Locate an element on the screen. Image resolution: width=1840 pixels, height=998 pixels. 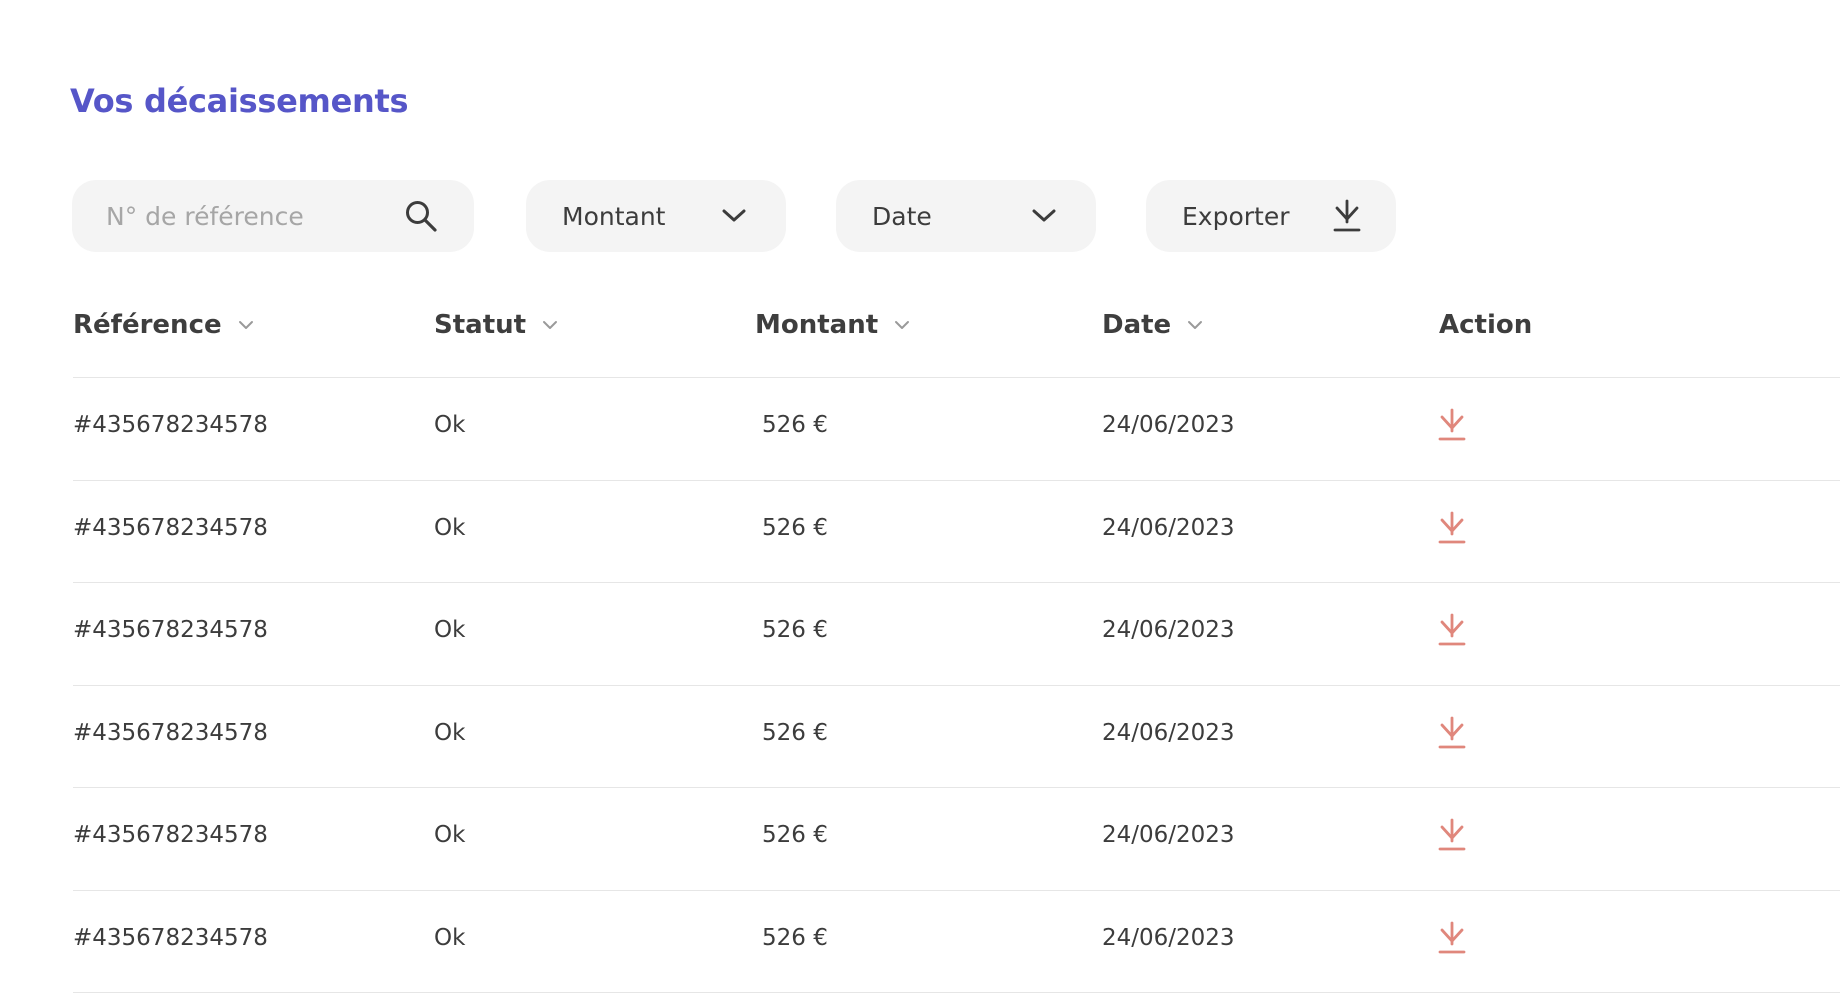
column-header-reference: Référence is located at coordinates (163, 325).